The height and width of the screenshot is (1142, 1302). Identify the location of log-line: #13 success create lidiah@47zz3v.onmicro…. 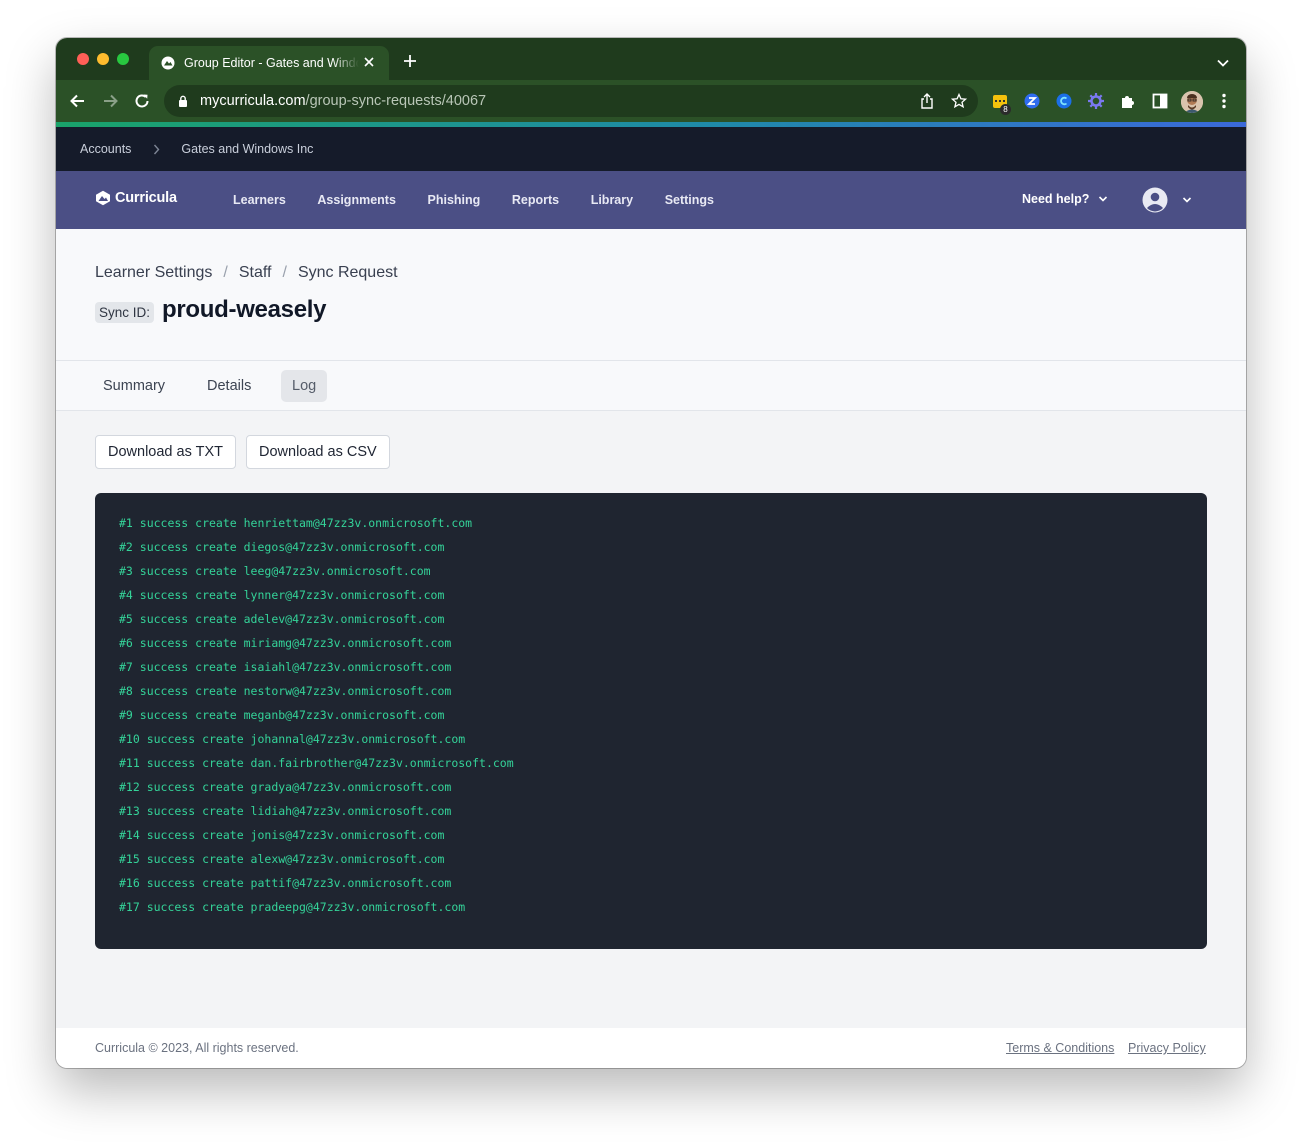
(285, 811).